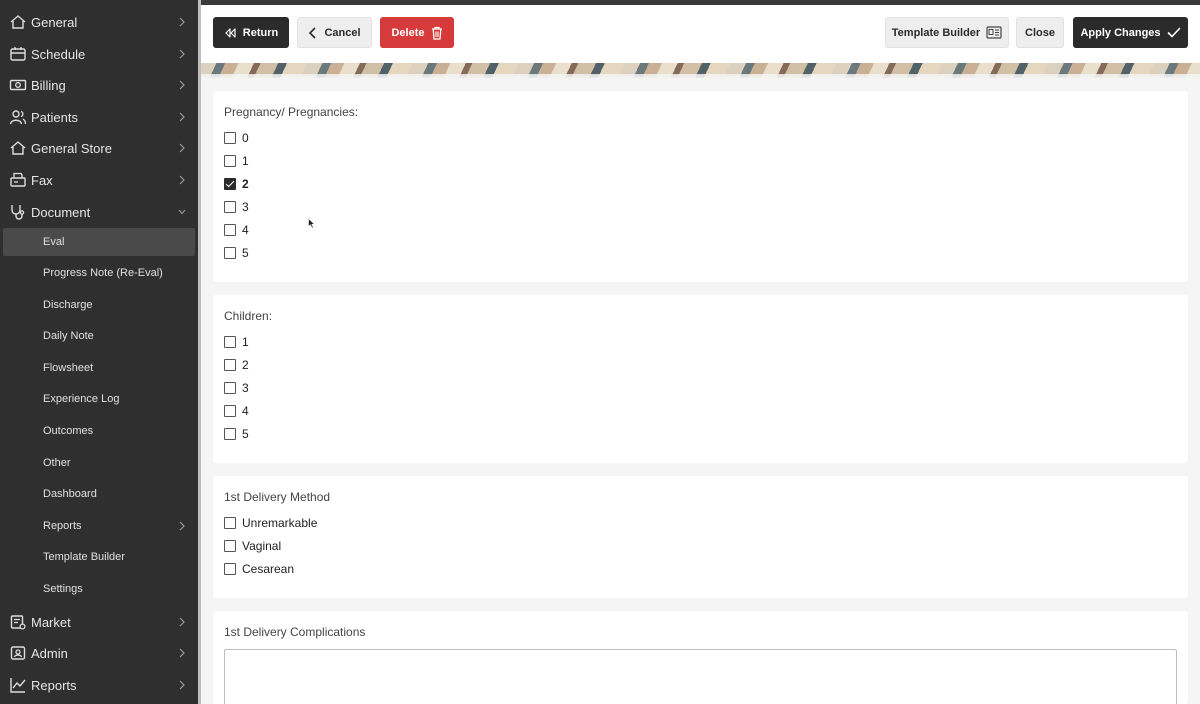 This screenshot has width=1200, height=704. What do you see at coordinates (99, 589) in the screenshot?
I see `sidebar-subitem-settings: Settings` at bounding box center [99, 589].